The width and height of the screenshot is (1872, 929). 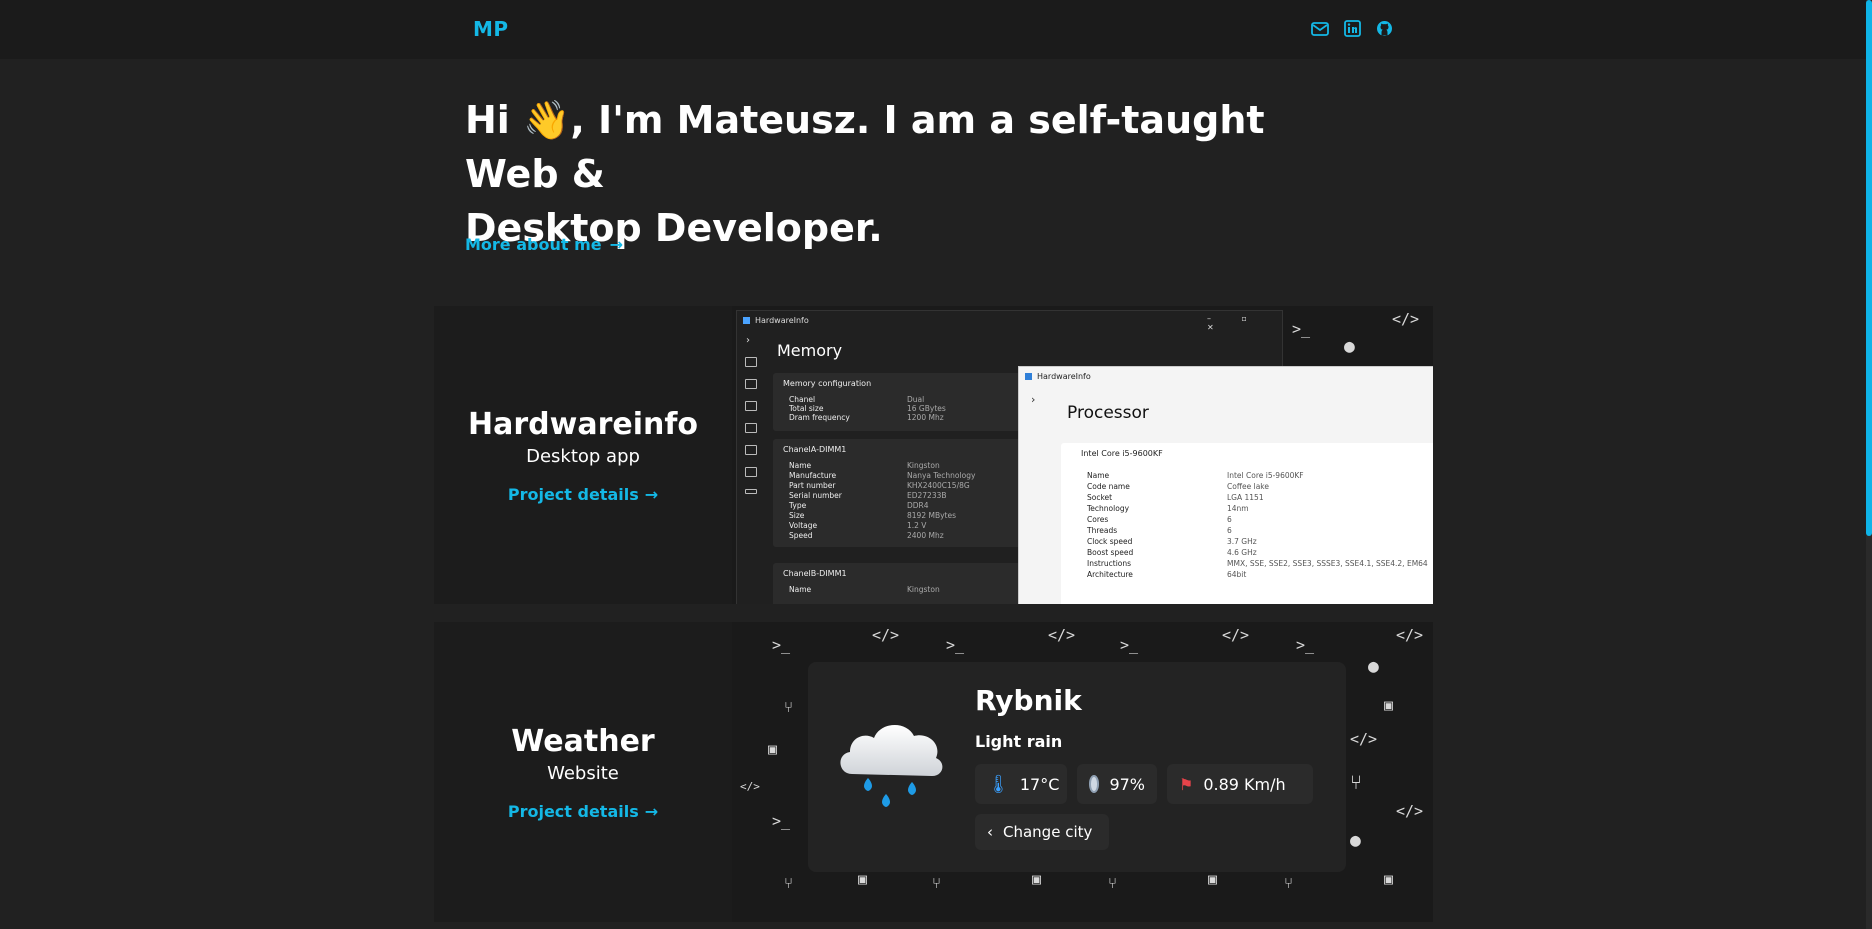 What do you see at coordinates (1352, 28) in the screenshot?
I see `linkedin-icon` at bounding box center [1352, 28].